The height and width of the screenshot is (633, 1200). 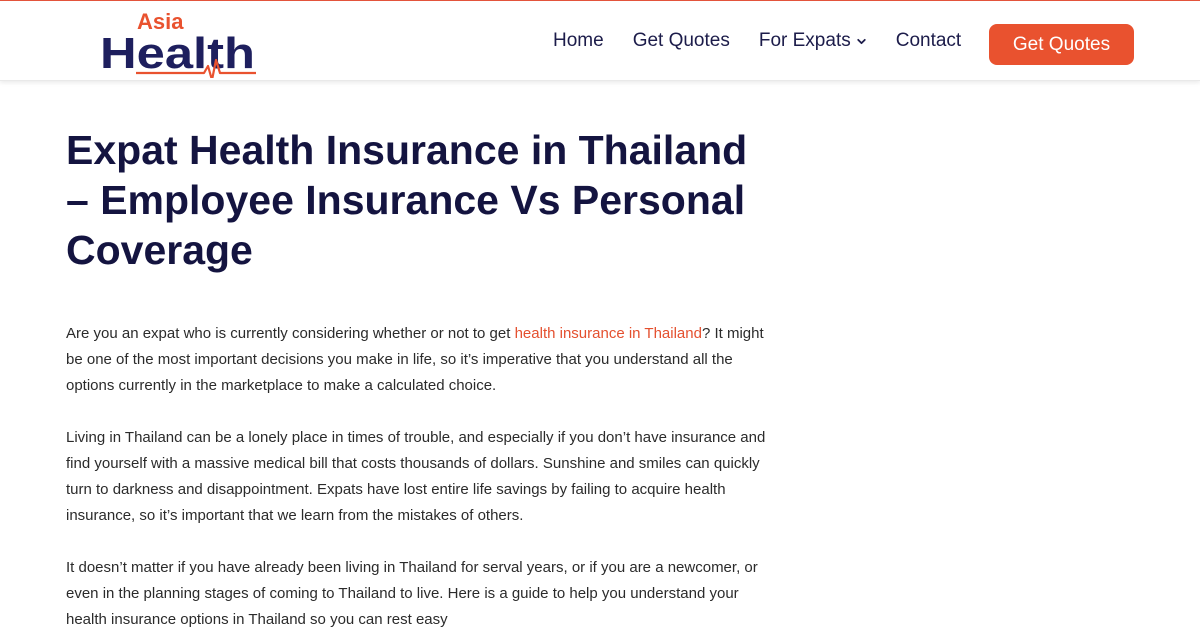 I want to click on nav-home: Home, so click(x=578, y=41).